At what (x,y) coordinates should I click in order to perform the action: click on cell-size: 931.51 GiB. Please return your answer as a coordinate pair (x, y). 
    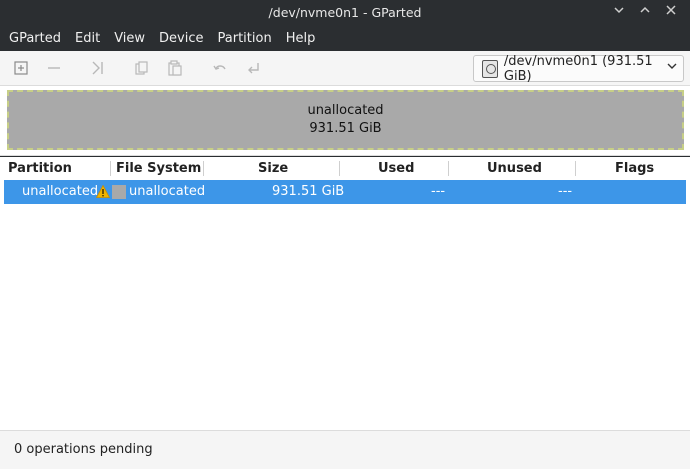
    Looking at the image, I should click on (308, 191).